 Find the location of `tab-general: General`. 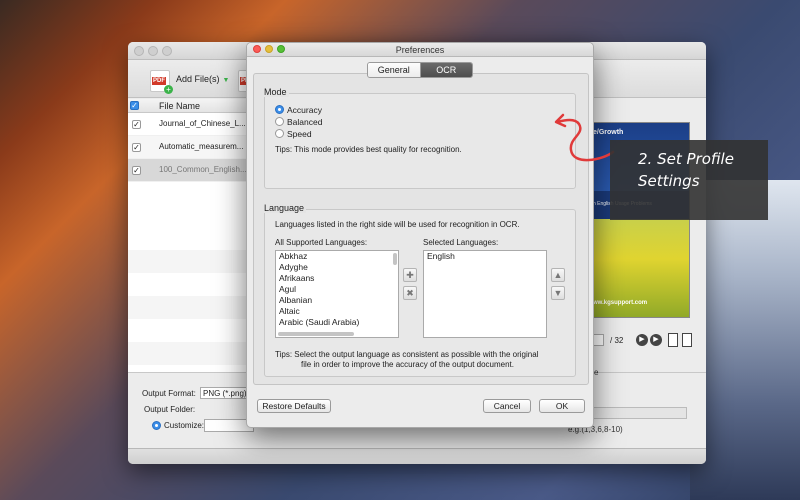

tab-general: General is located at coordinates (394, 70).